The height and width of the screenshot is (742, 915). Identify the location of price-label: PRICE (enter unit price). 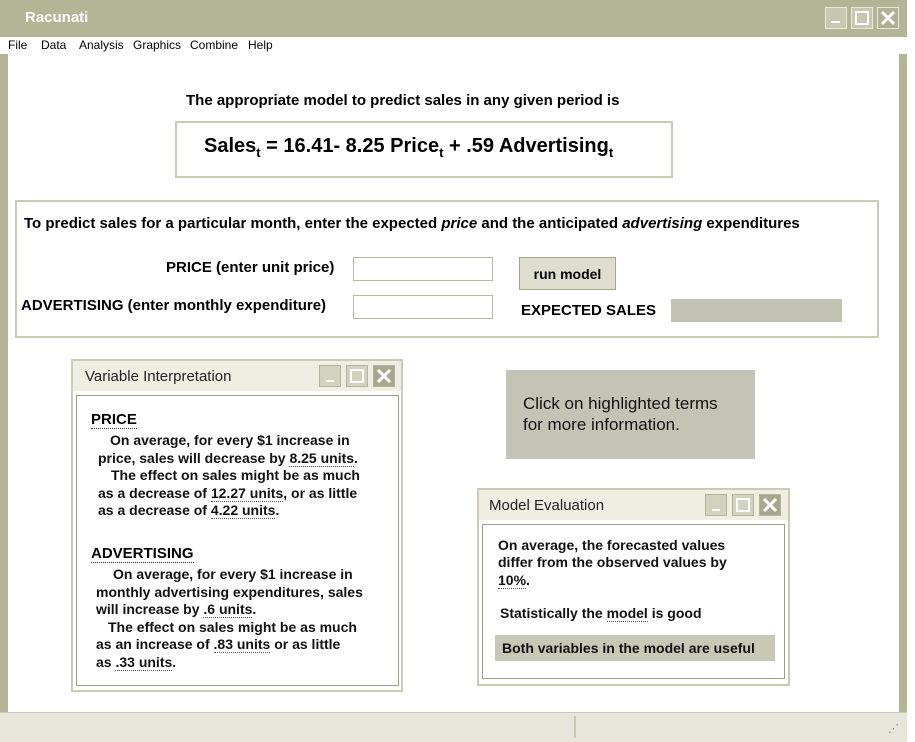
(250, 267).